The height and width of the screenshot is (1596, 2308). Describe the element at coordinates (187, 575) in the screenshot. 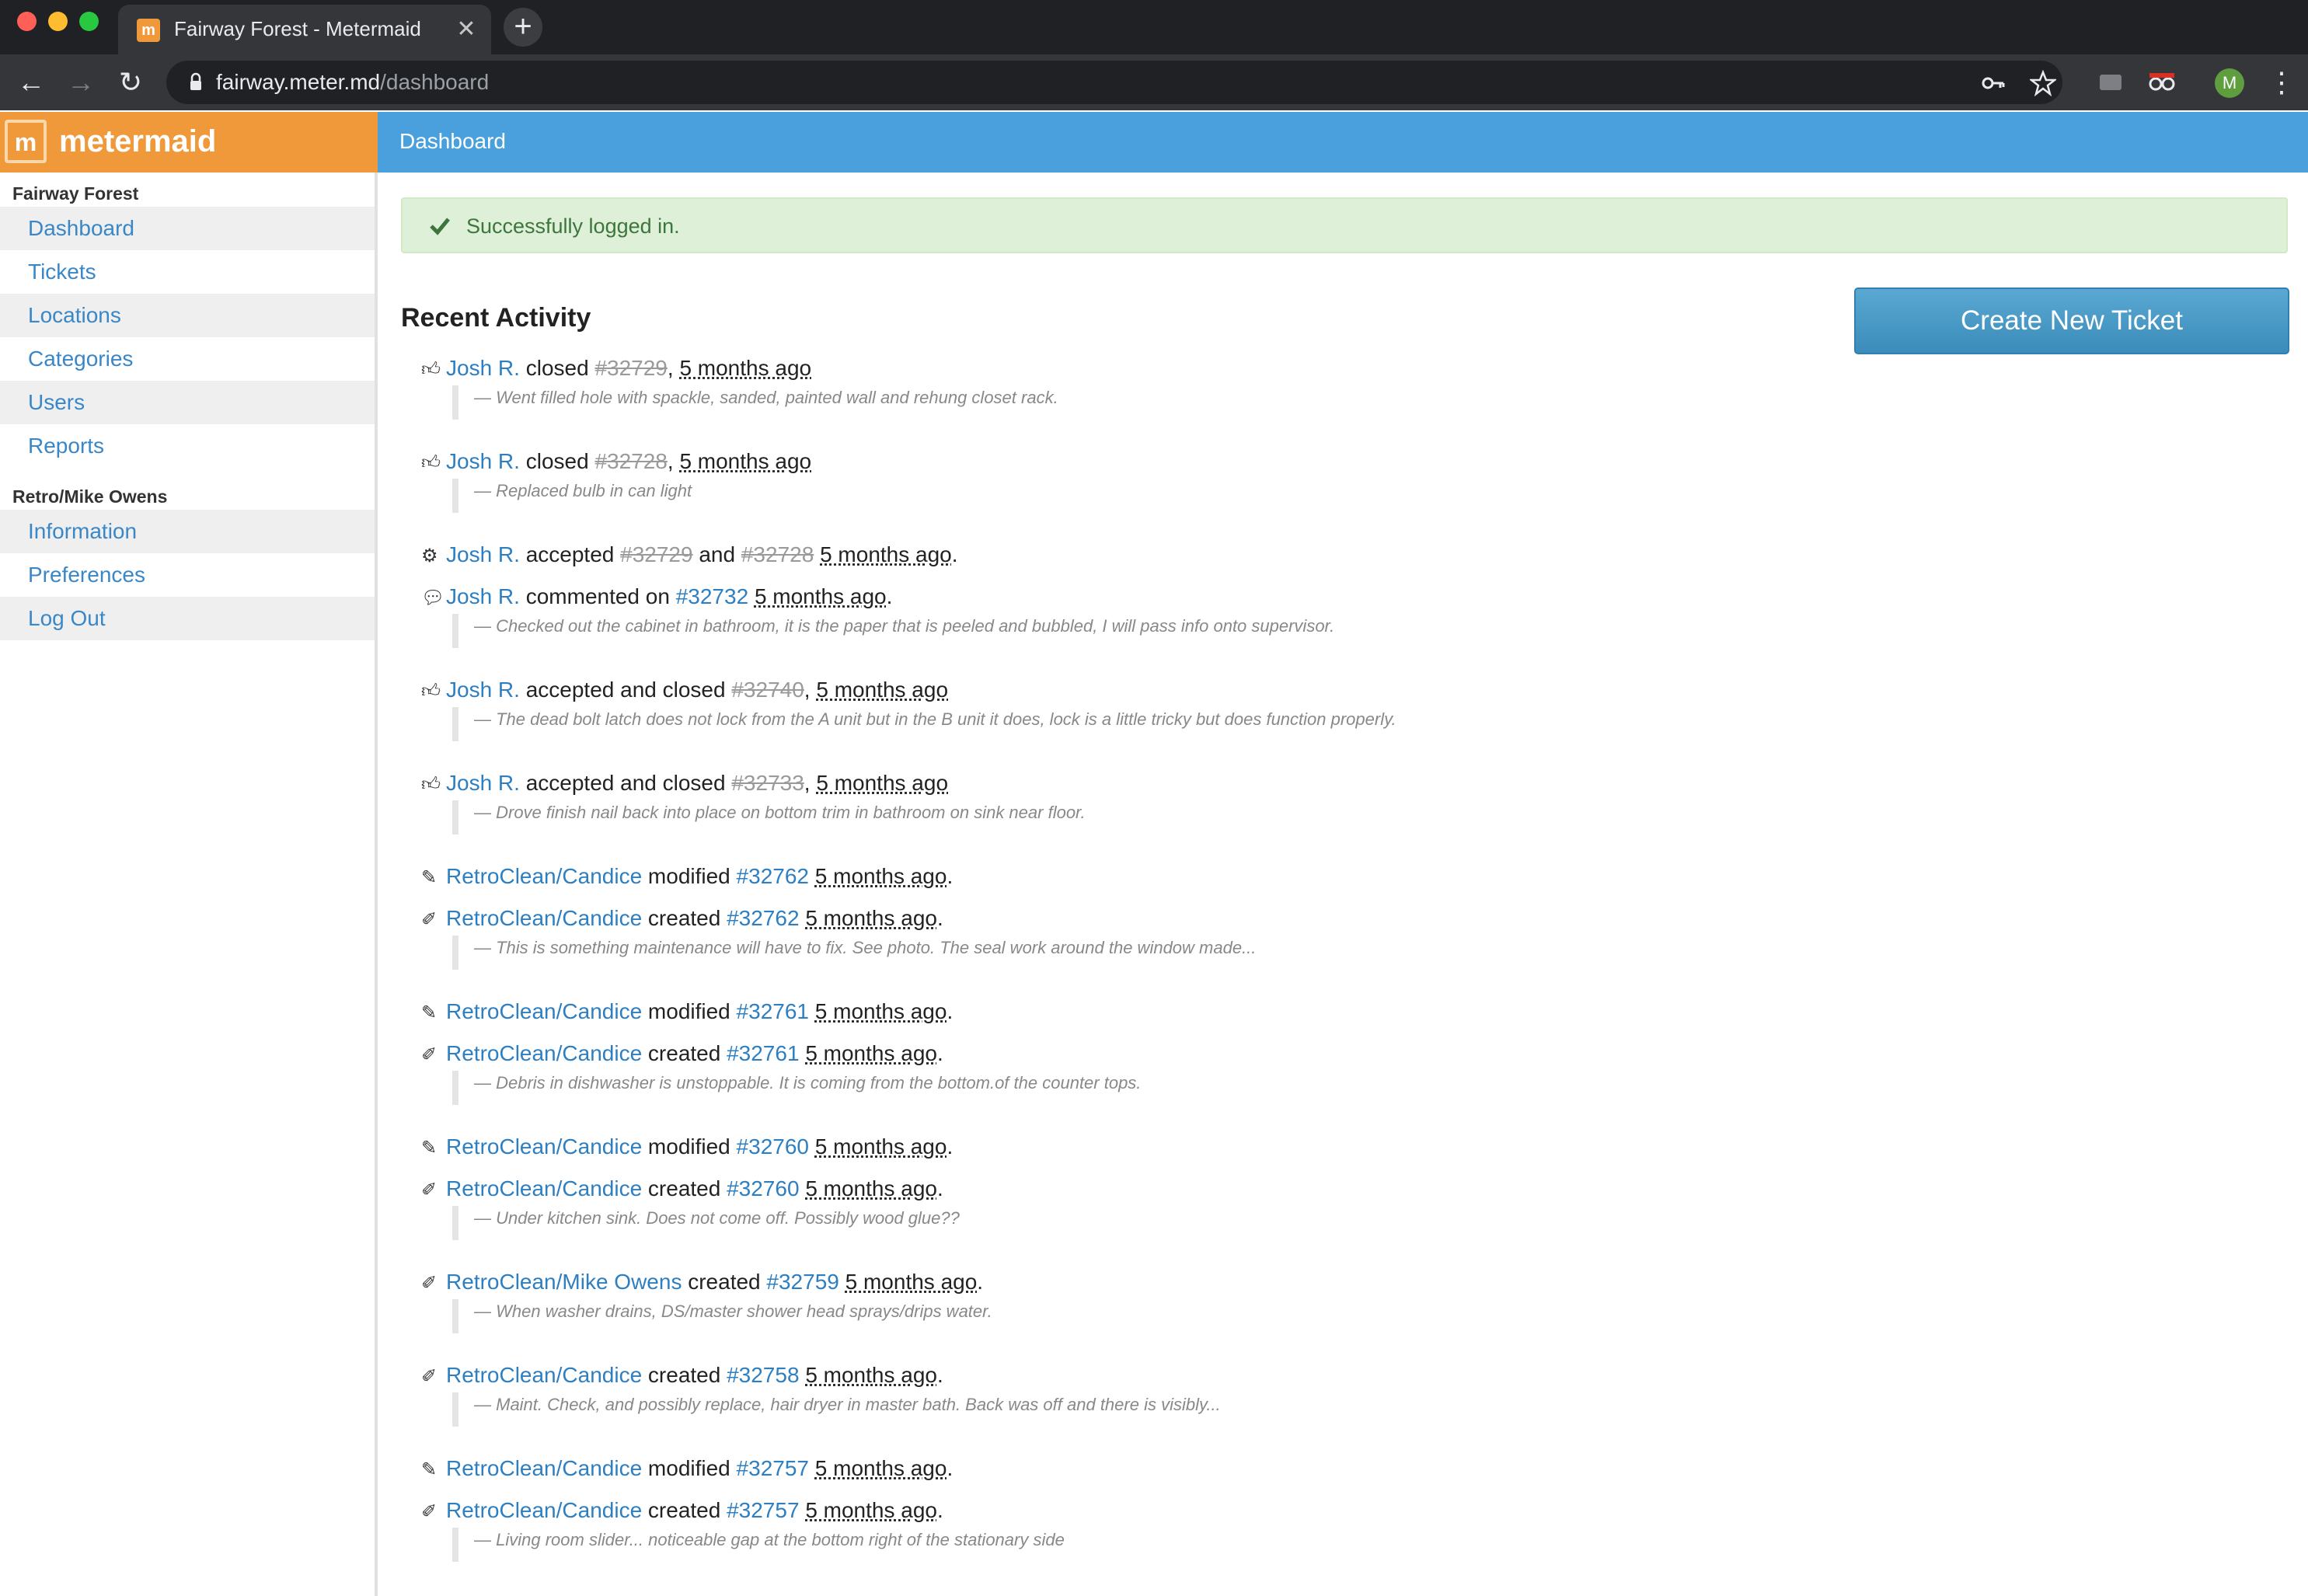

I see `sidebar-item-preferences: Preferences` at that location.